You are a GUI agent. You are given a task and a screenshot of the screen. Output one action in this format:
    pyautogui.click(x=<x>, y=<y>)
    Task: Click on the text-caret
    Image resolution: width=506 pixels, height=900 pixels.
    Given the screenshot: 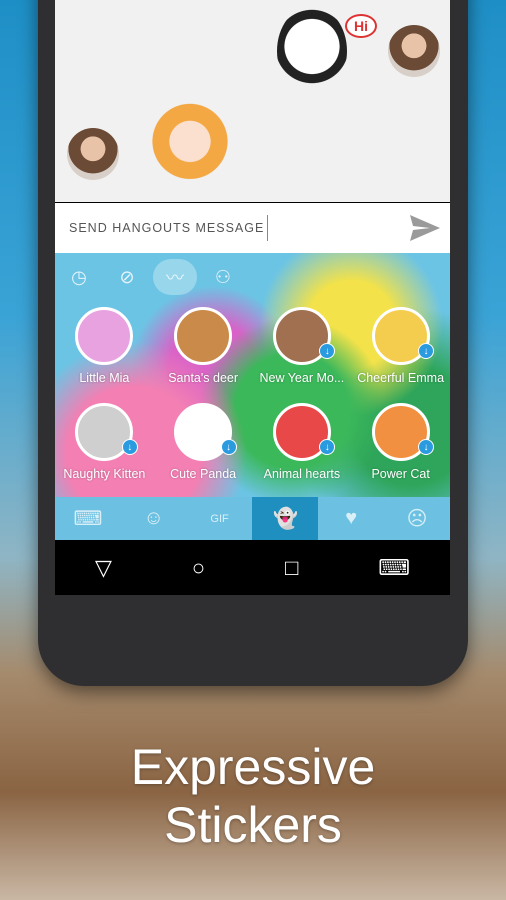 What is the action you would take?
    pyautogui.click(x=268, y=228)
    